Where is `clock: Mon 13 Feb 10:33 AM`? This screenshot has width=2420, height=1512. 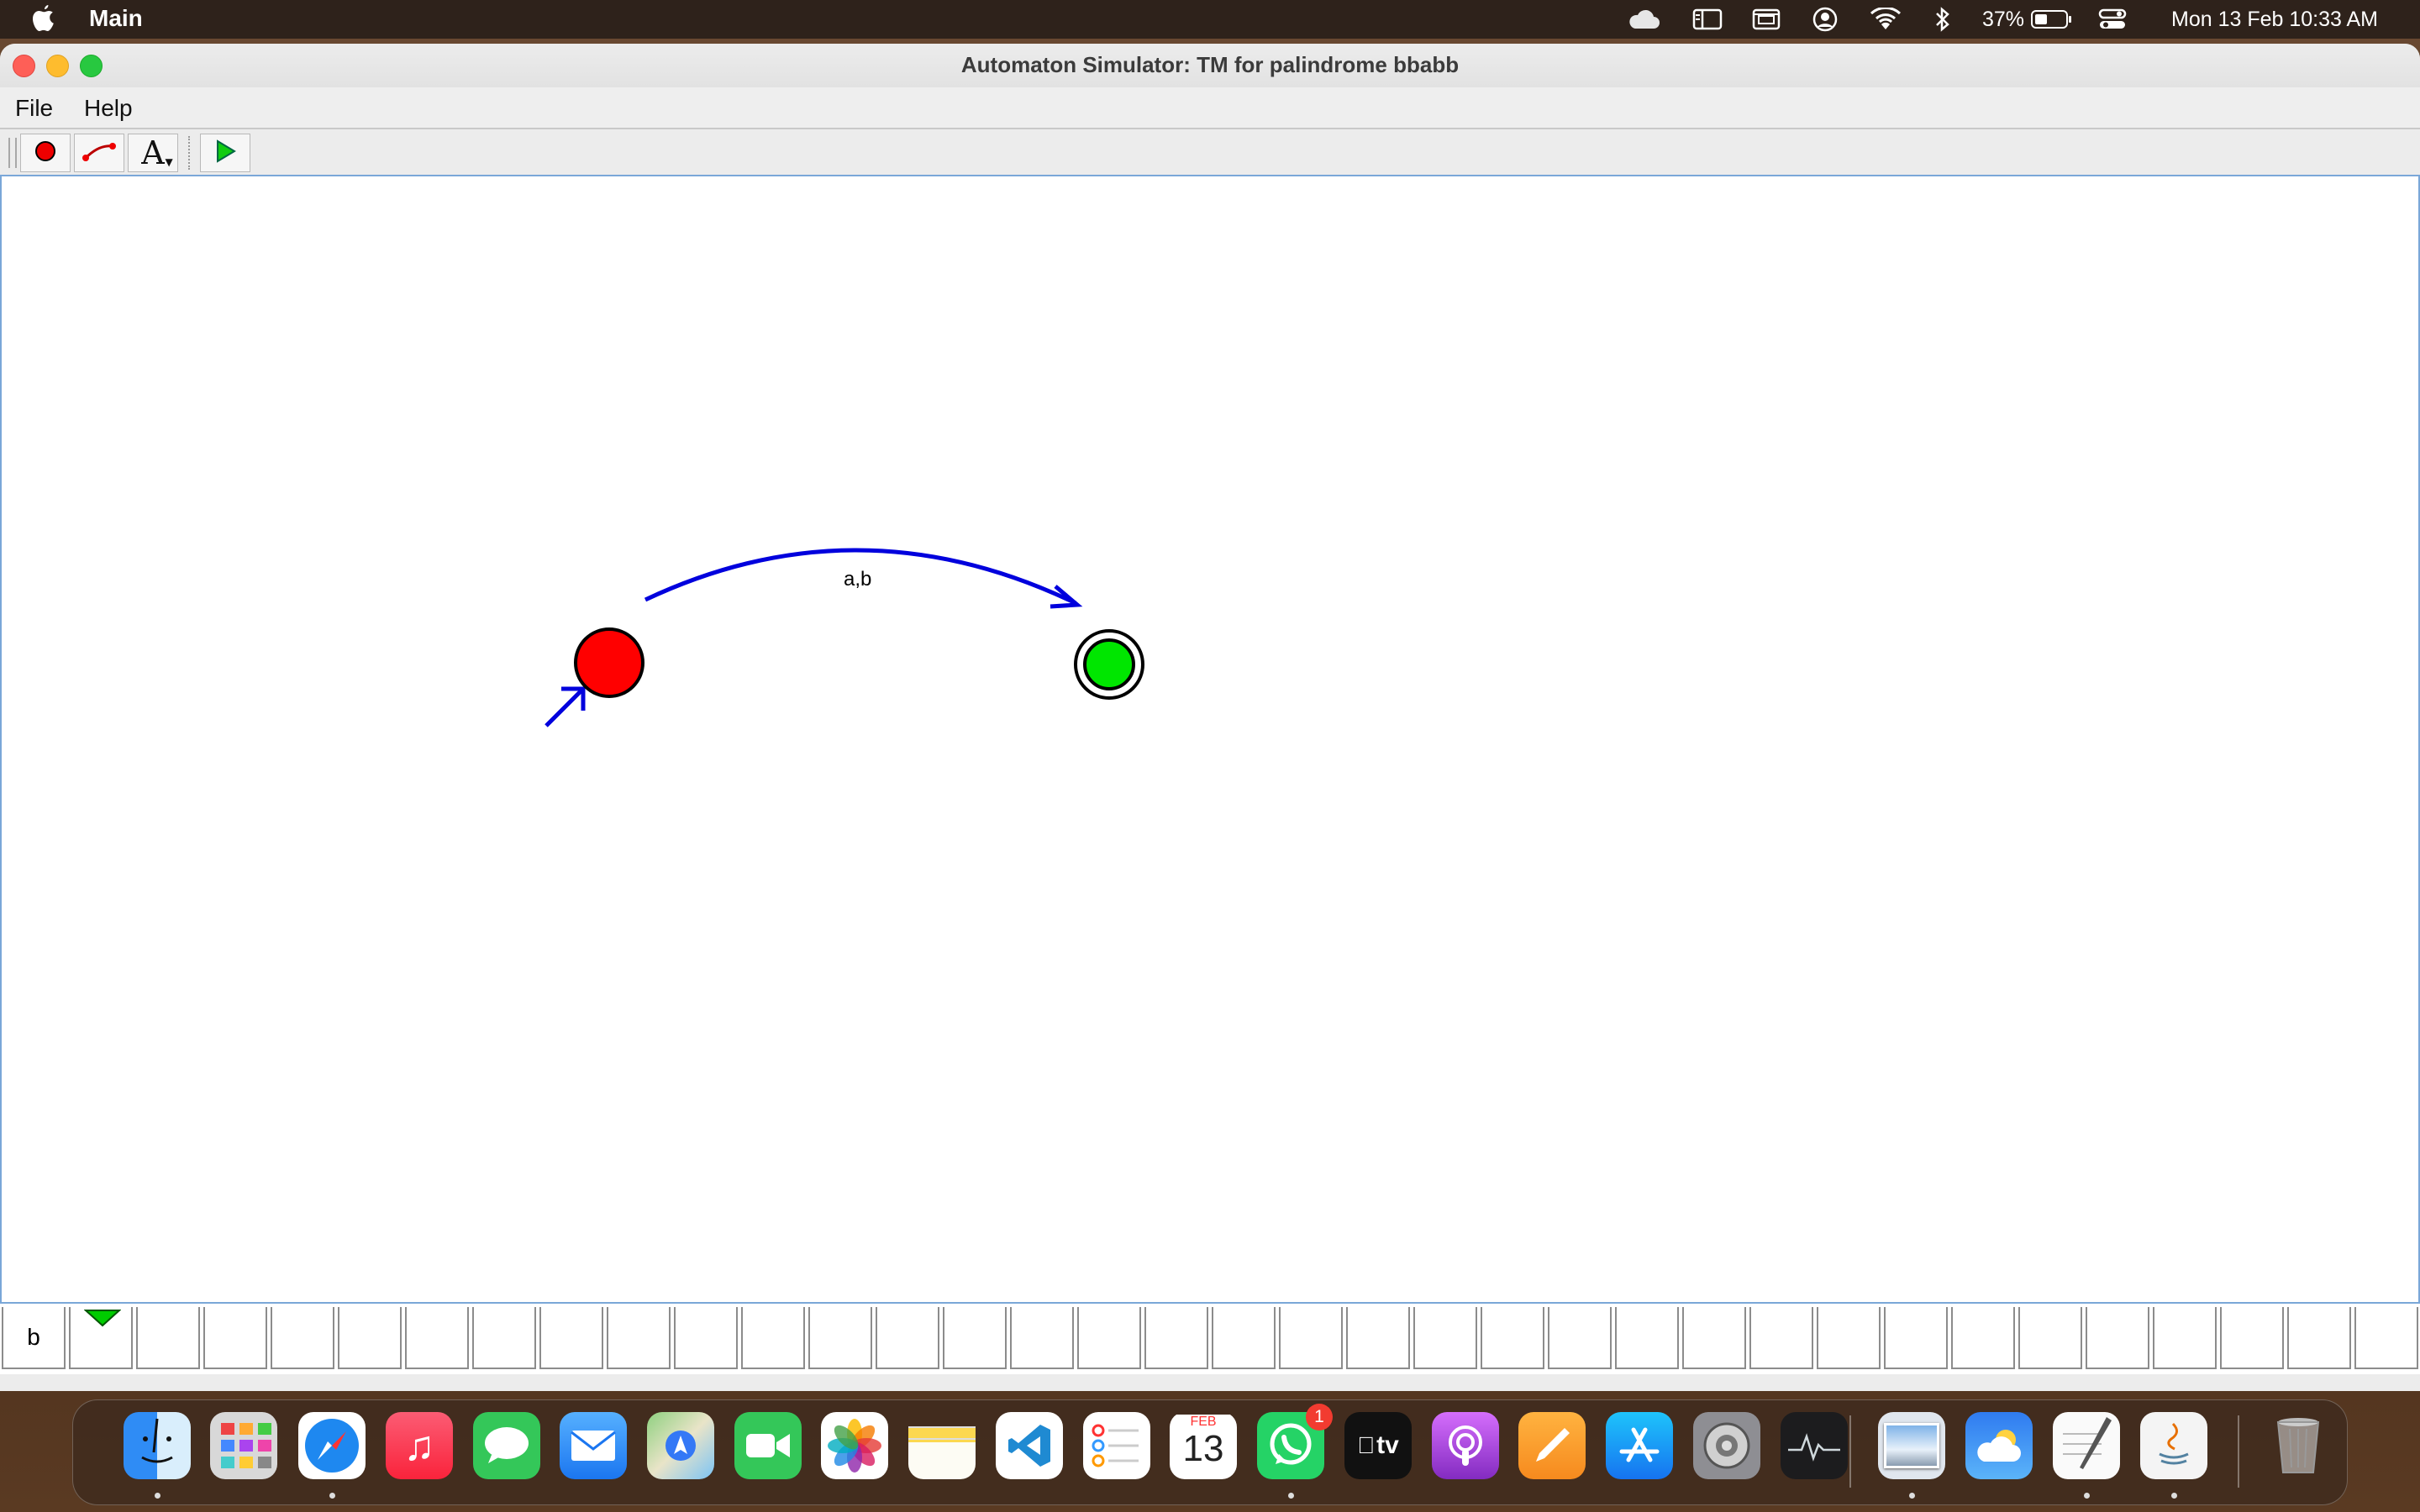 clock: Mon 13 Feb 10:33 AM is located at coordinates (2274, 19).